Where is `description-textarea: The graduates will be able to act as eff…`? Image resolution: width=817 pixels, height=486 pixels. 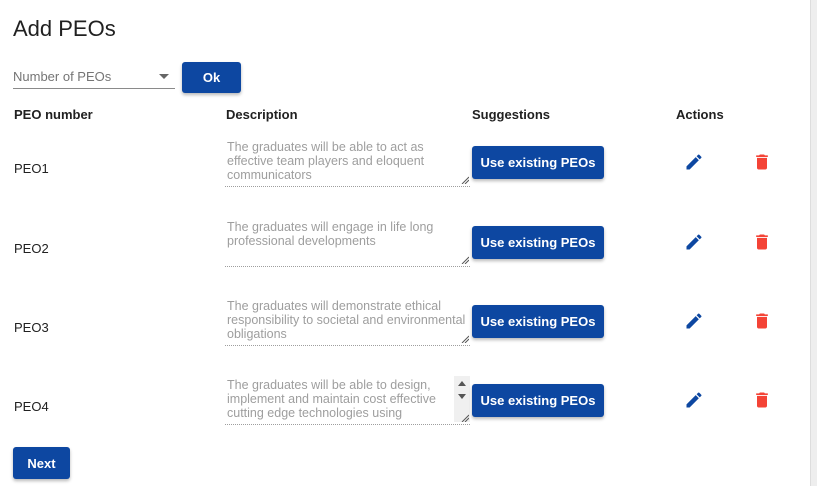
description-textarea: The graduates will be able to act as eff… is located at coordinates (347, 162).